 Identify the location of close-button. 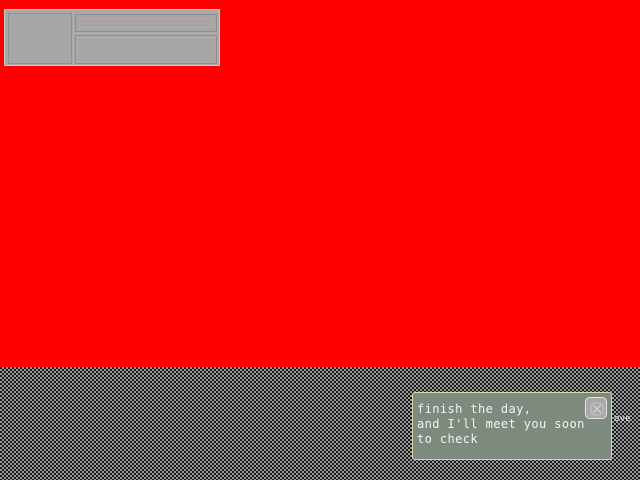
(596, 408).